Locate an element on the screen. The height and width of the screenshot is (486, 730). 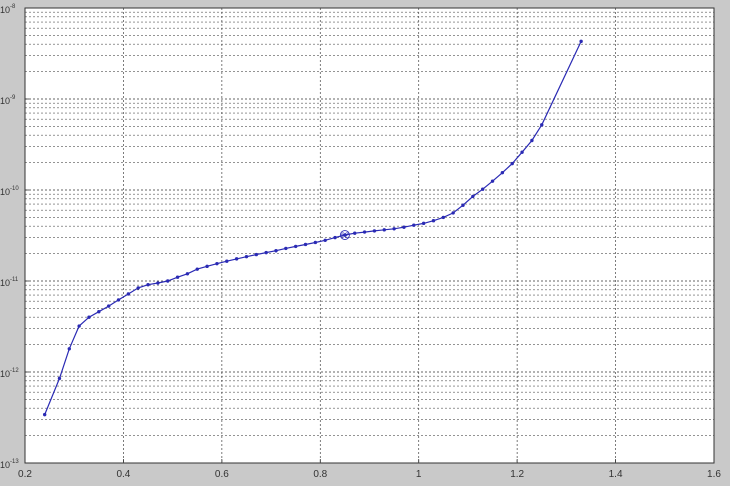
y-tick-label: 10-9 is located at coordinates (8, 100).